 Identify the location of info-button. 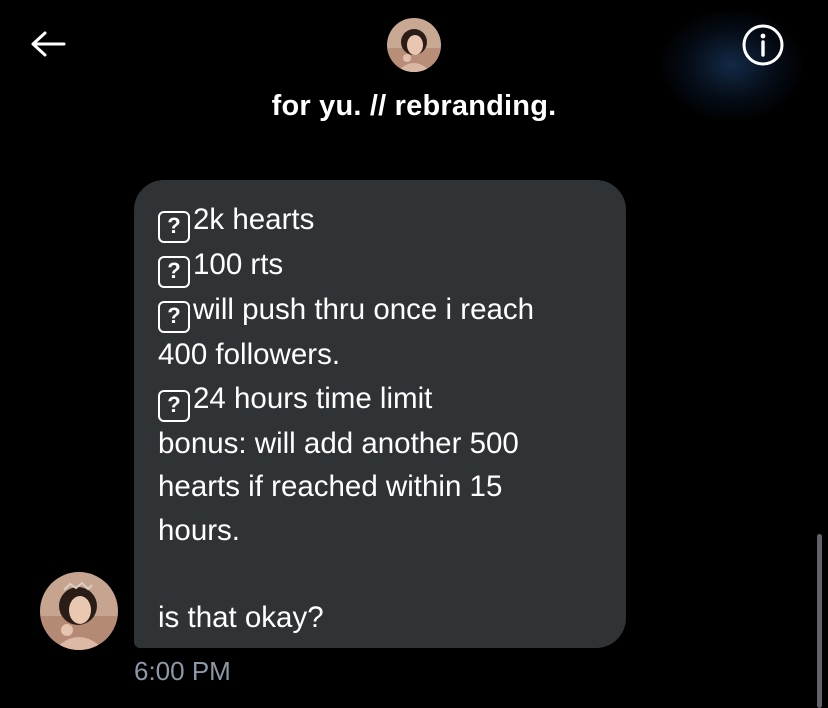
(763, 45).